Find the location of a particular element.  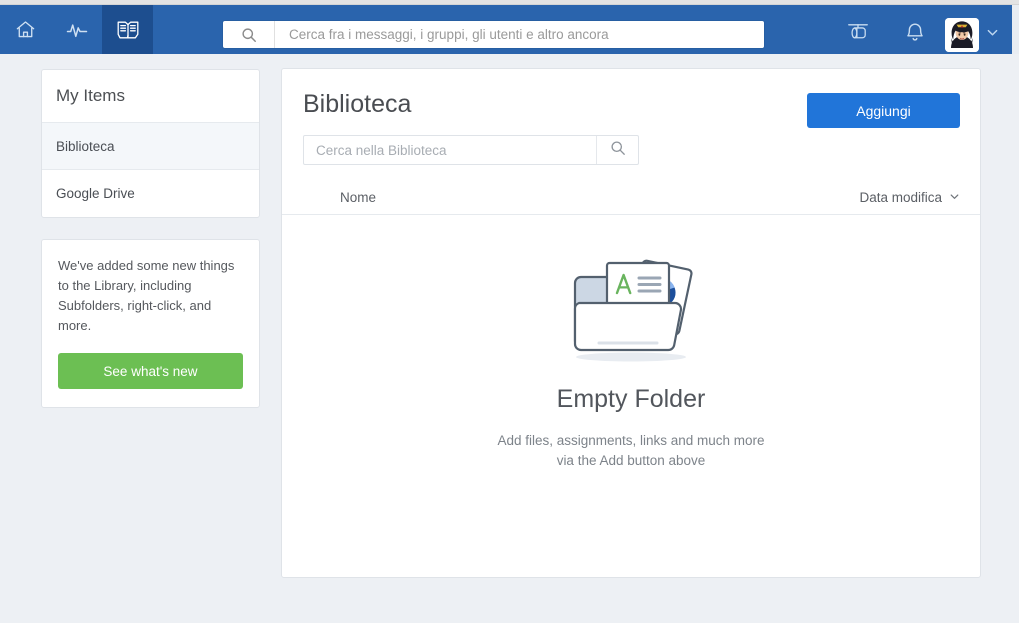

cable-car-icon is located at coordinates (858, 34).